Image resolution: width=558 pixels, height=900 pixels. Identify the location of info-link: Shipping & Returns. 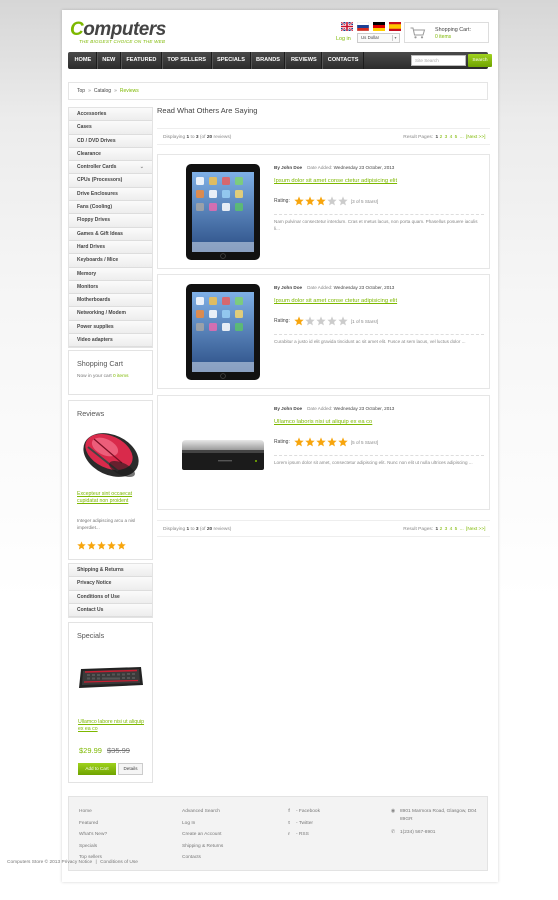
(110, 571).